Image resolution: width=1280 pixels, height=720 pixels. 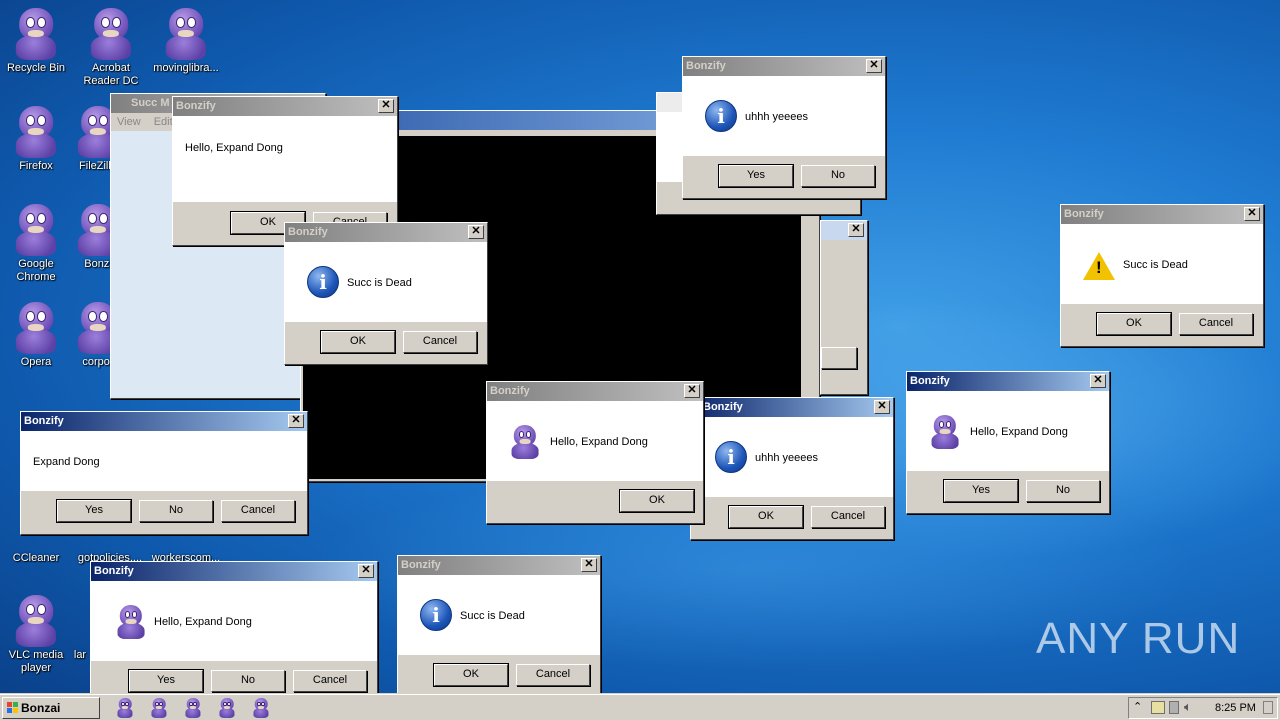 I want to click on app-title: Succ M, so click(x=150, y=103).